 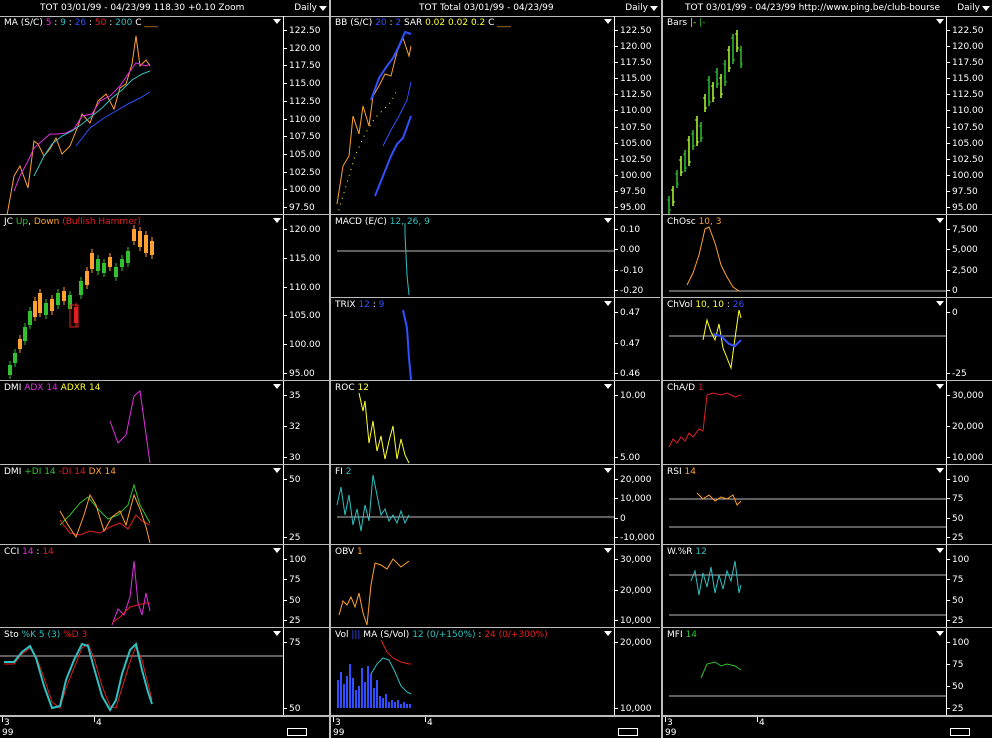 I want to click on indicator-label: MA (S/C) 5 : 9 : 26 : 50 : 200 C ___, so click(x=81, y=23).